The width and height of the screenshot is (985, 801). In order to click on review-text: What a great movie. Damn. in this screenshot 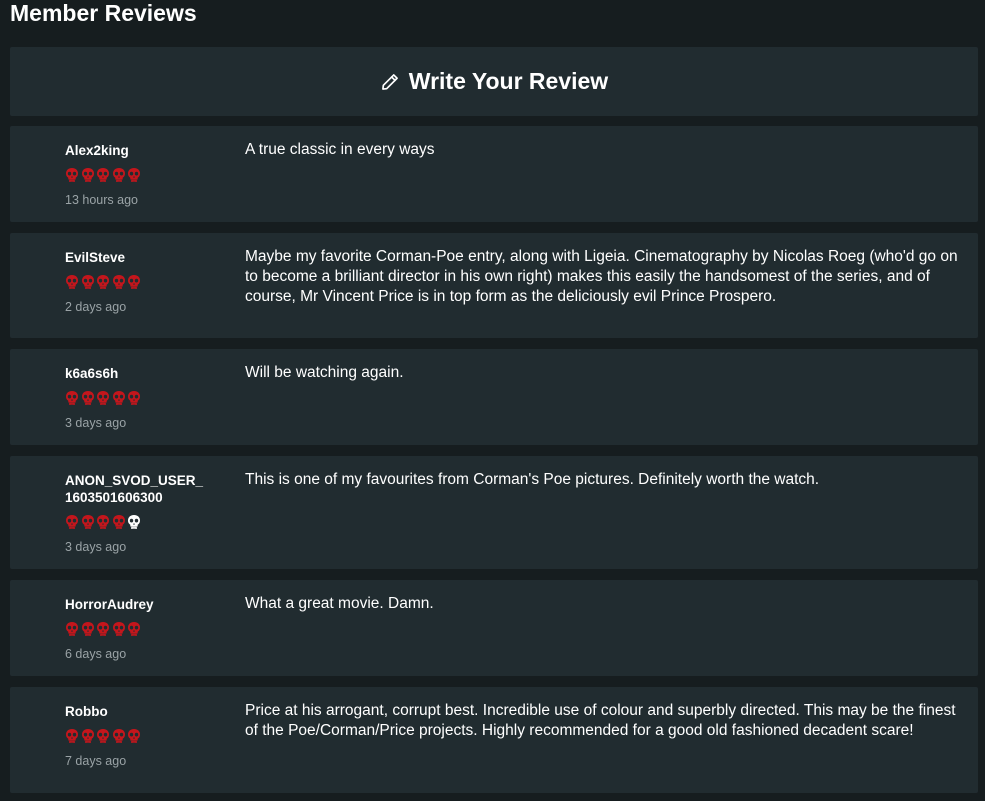, I will do `click(339, 603)`.